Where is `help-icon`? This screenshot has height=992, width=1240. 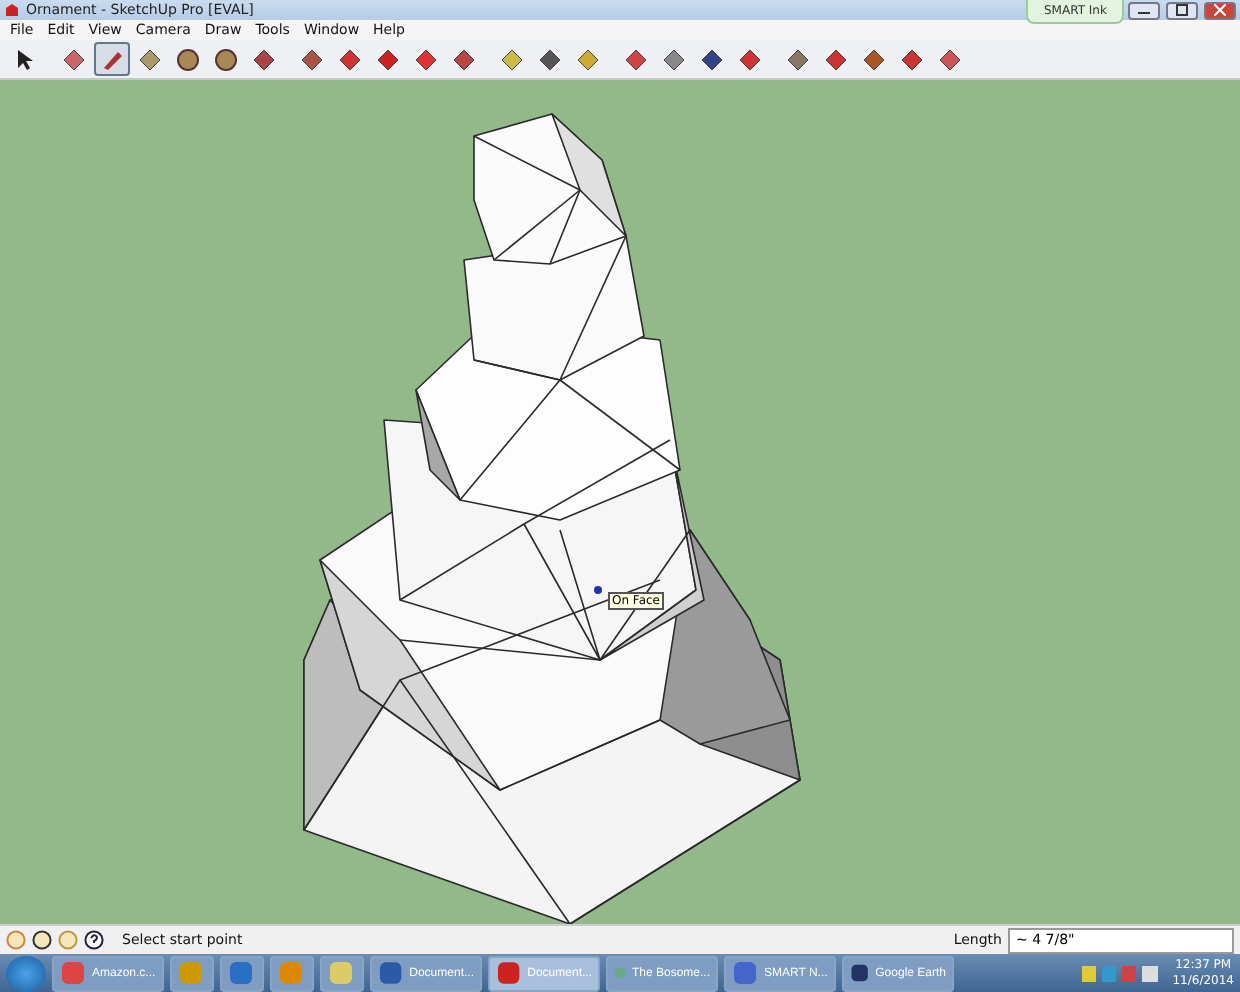
help-icon is located at coordinates (94, 940).